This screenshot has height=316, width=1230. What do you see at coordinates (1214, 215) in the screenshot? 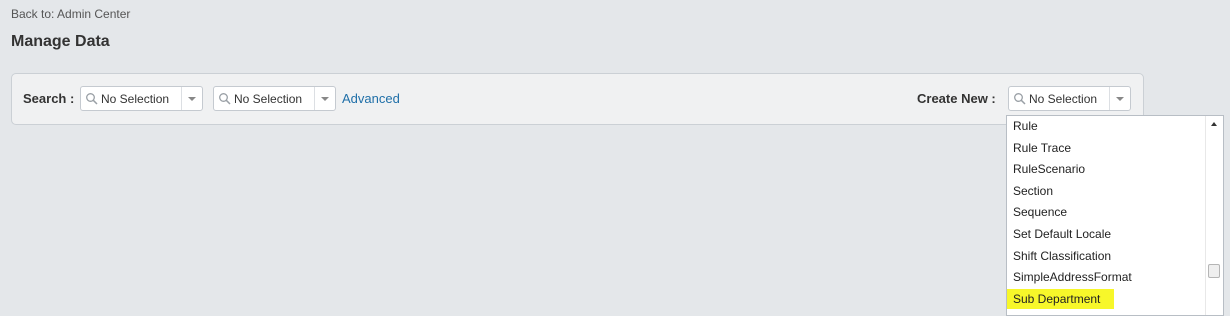
I see `dropdown-scrollbar` at bounding box center [1214, 215].